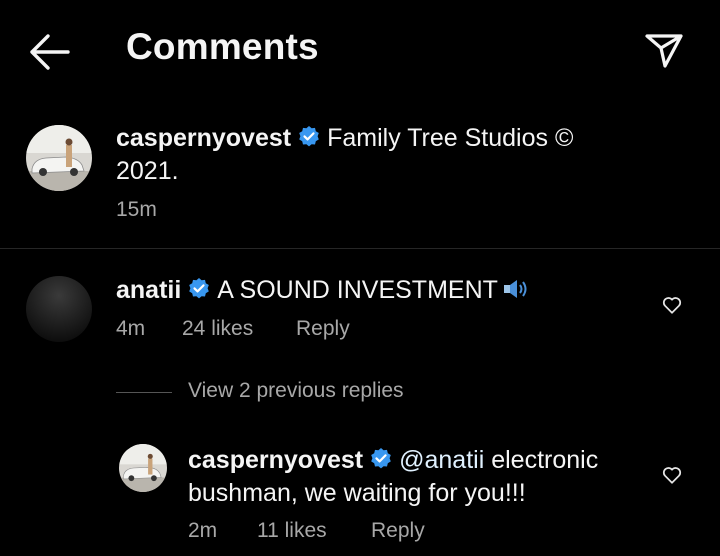 The width and height of the screenshot is (720, 556). I want to click on divider, so click(360, 248).